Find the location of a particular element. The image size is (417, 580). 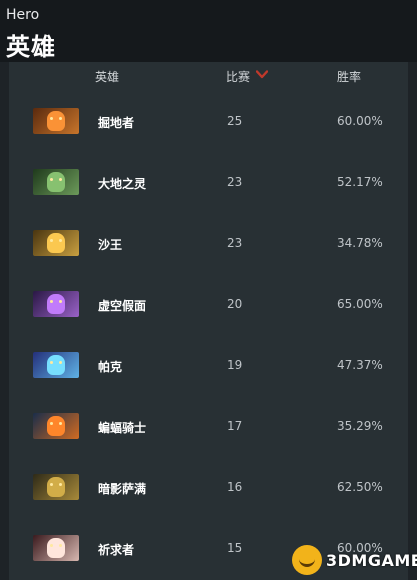

page-title: 英雄 is located at coordinates (31, 47).